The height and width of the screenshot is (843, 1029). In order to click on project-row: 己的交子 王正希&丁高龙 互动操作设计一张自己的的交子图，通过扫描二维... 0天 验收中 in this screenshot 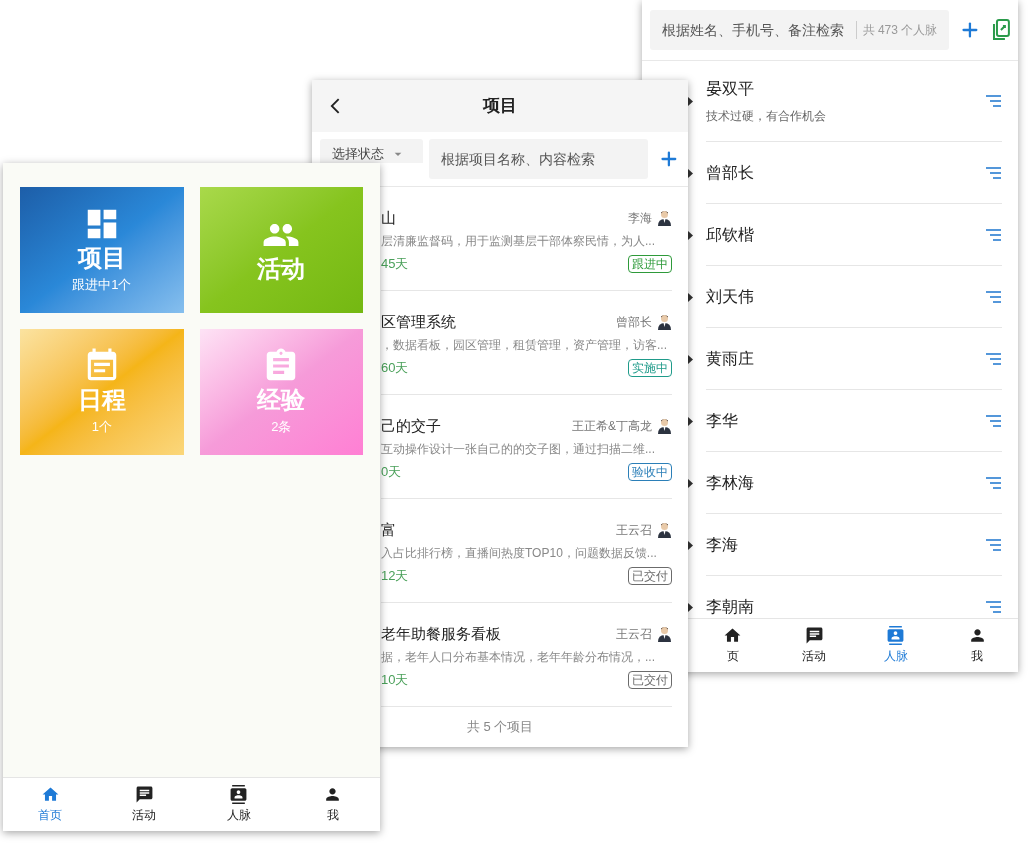, I will do `click(526, 447)`.